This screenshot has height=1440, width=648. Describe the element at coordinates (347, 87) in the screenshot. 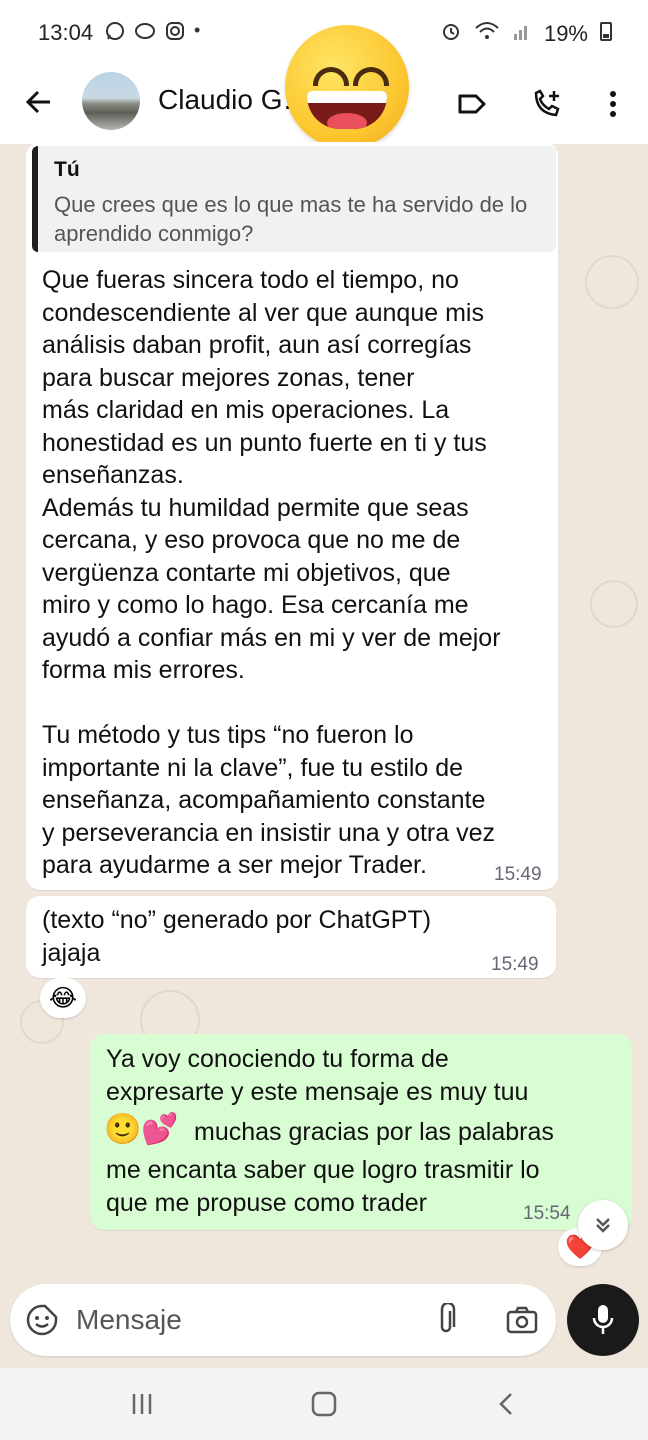

I see `grinning-emoji-sticker` at that location.